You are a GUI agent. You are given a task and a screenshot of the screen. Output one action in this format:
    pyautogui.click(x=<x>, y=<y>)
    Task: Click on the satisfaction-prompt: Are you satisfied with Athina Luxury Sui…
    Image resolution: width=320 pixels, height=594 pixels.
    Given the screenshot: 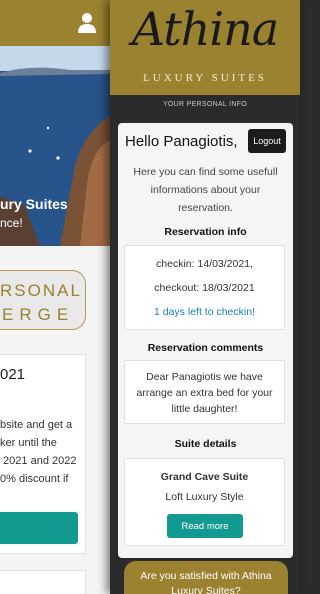 What is the action you would take?
    pyautogui.click(x=206, y=582)
    